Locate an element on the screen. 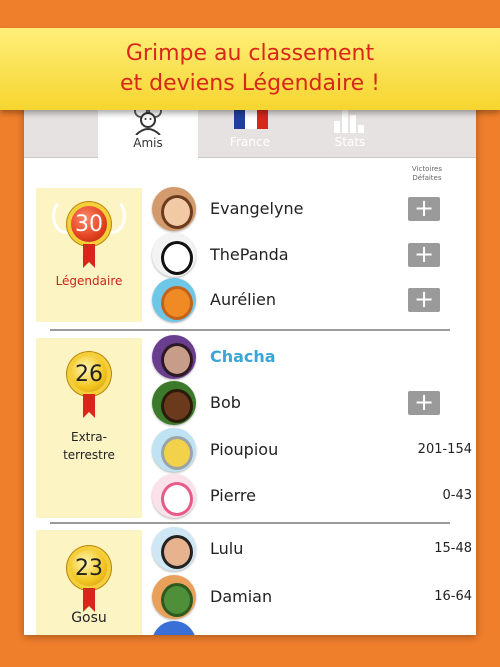  level-medal: 23 is located at coordinates (89, 579).